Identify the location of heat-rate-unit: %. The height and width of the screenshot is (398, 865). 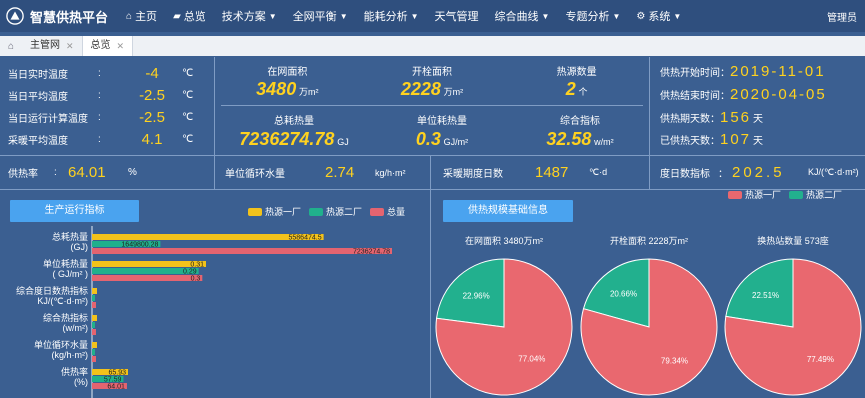
(132, 172).